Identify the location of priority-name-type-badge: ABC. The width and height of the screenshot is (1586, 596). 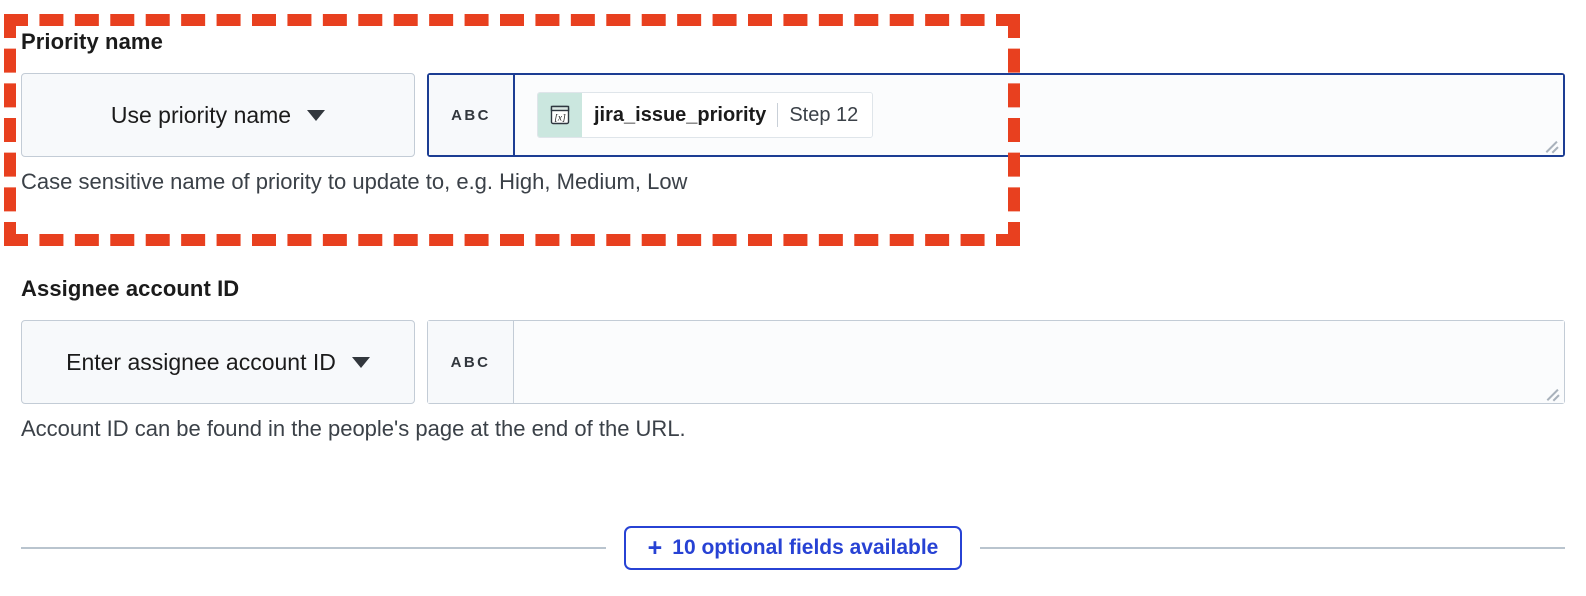
(472, 115).